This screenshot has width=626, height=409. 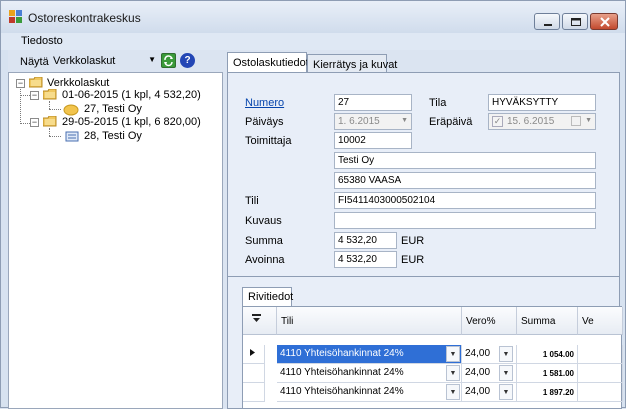 I want to click on summa-currency: EUR, so click(x=413, y=241).